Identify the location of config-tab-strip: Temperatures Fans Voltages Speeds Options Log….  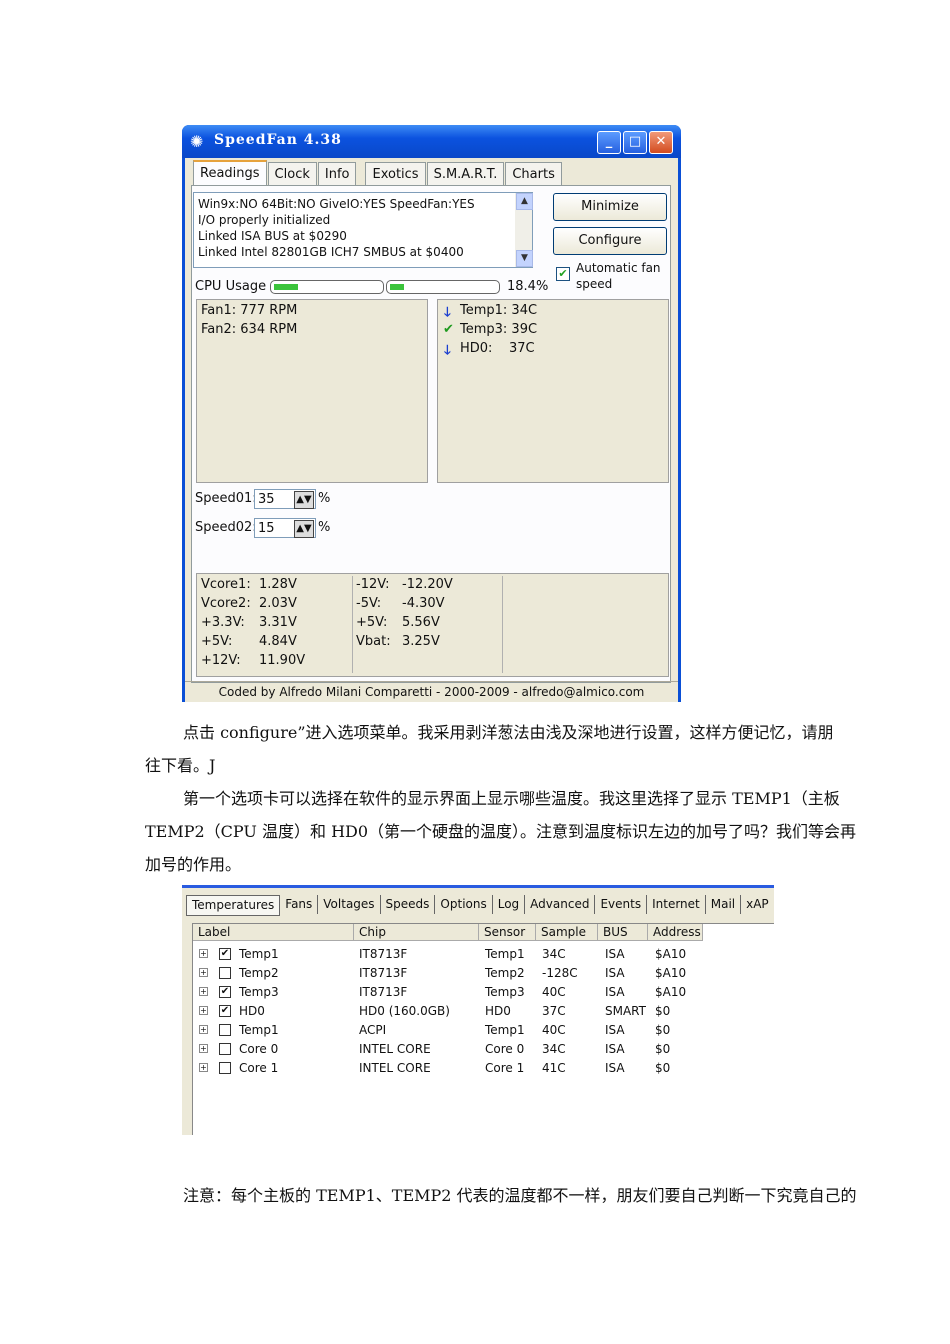
(480, 905).